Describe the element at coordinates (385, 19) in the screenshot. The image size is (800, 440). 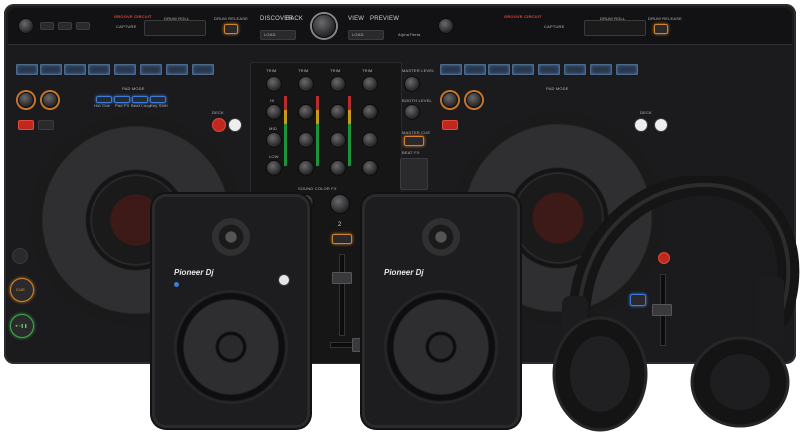
I see `preview-label: PREVIEW` at that location.